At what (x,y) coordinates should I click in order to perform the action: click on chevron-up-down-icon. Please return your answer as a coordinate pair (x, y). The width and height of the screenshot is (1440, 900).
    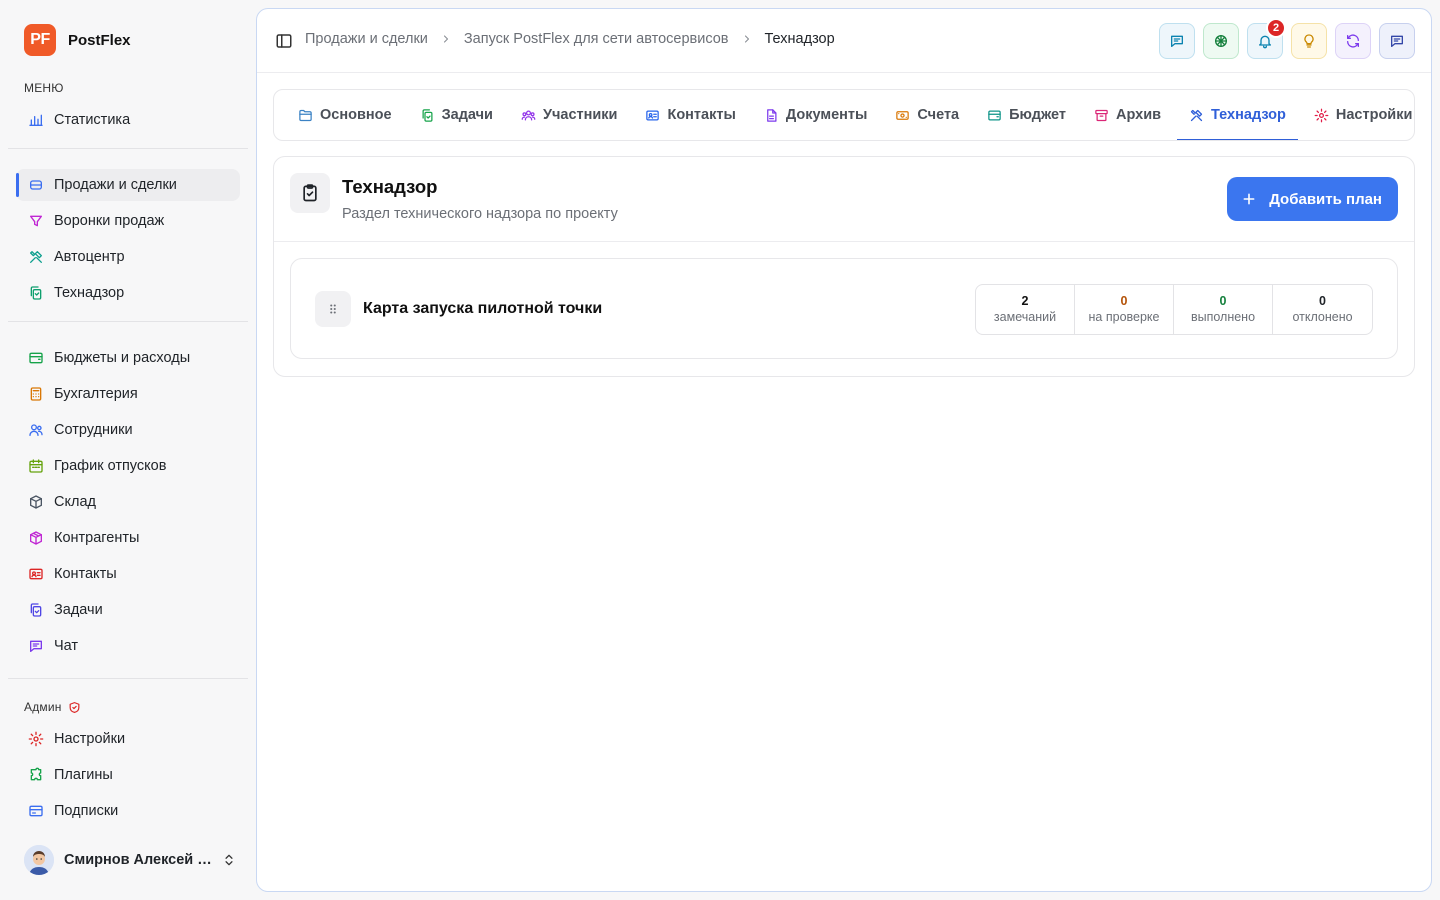
    Looking at the image, I should click on (229, 860).